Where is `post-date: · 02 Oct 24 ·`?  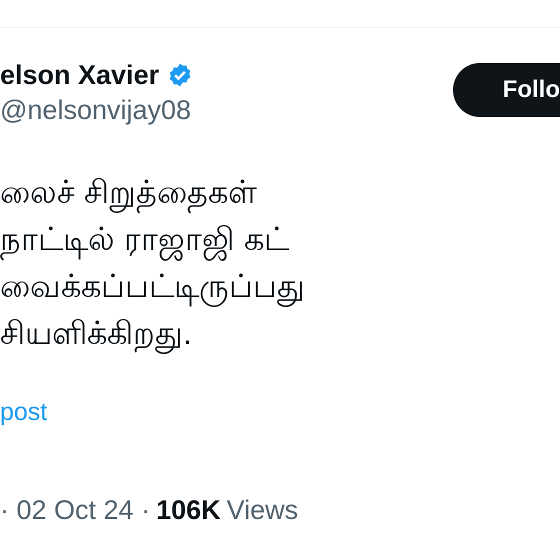 post-date: · 02 Oct 24 · is located at coordinates (75, 510).